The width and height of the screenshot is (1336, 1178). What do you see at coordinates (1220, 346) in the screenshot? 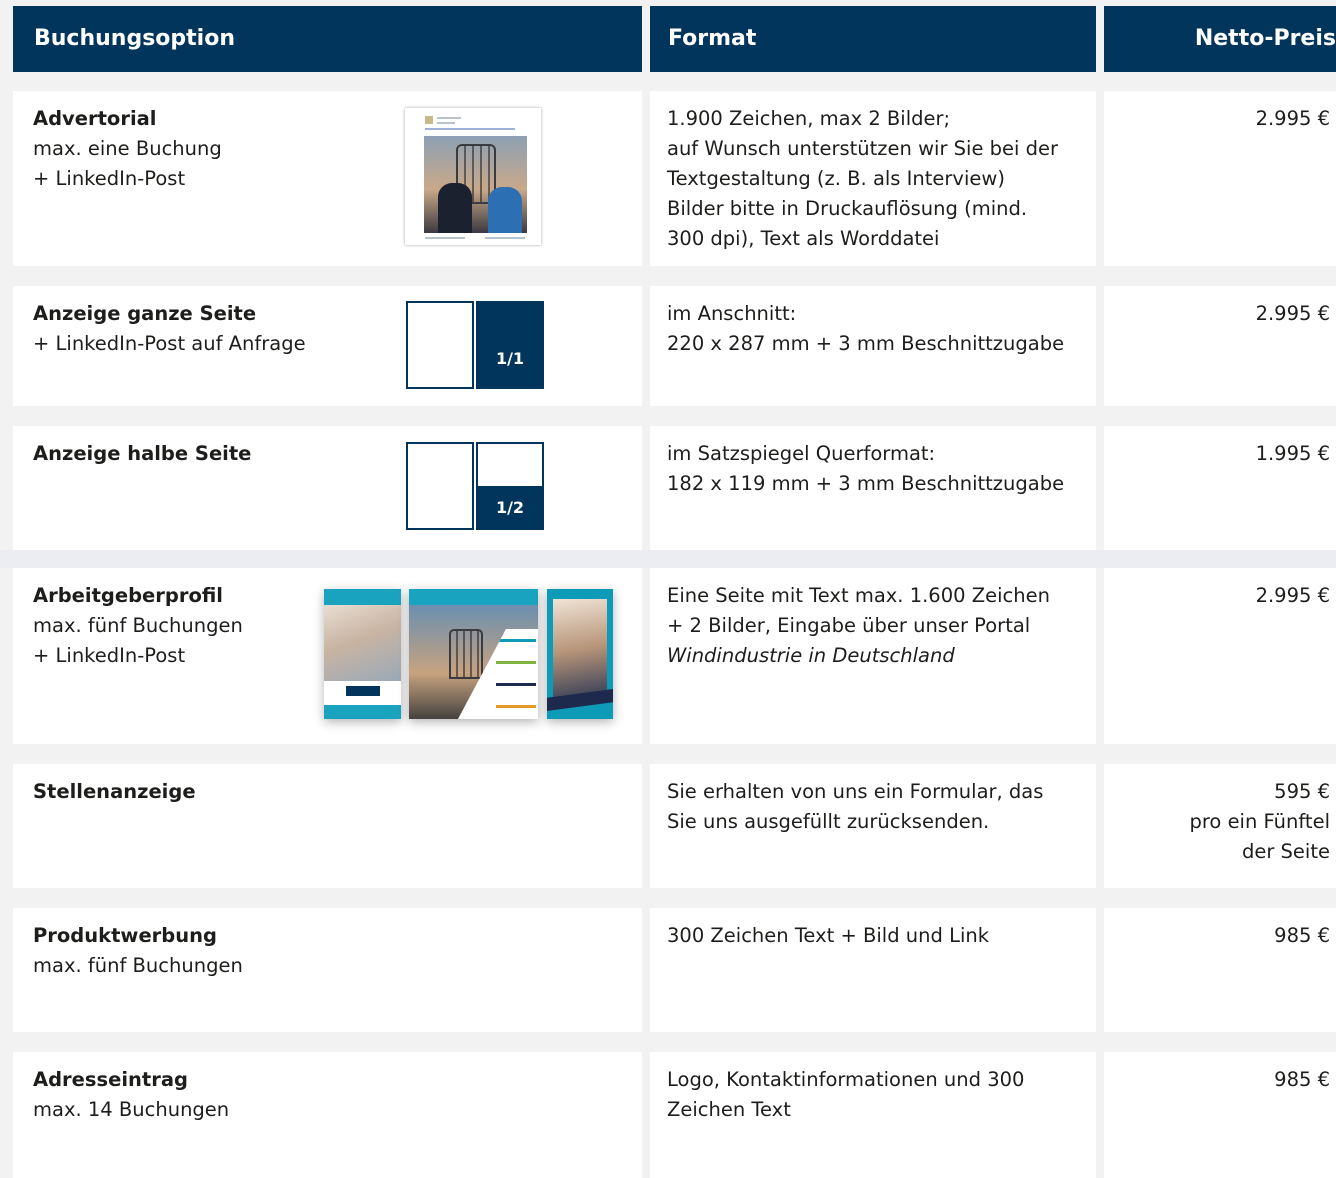
I see `row-full-page-price: 2.995 €` at bounding box center [1220, 346].